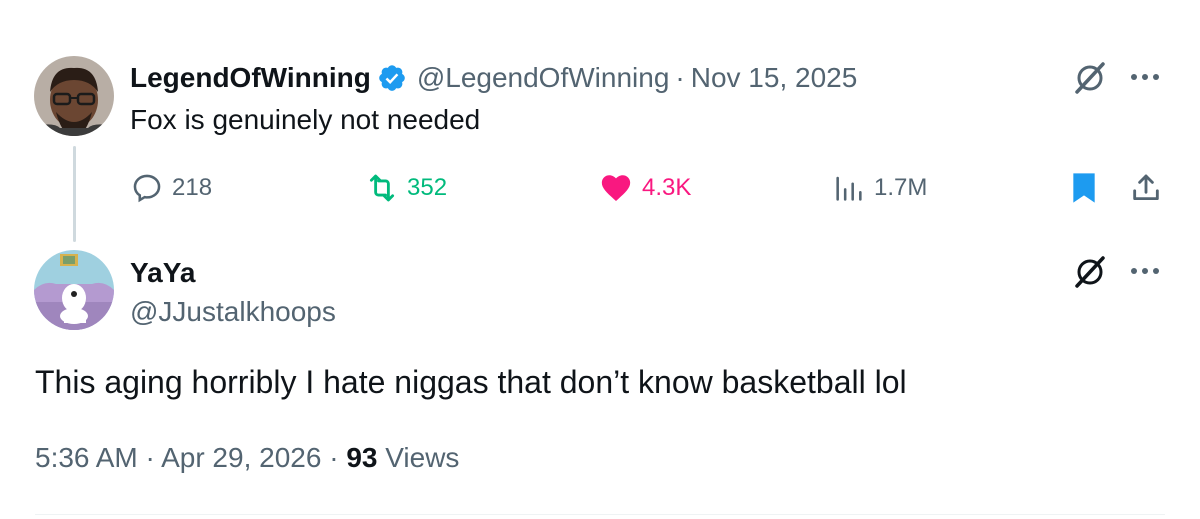 The height and width of the screenshot is (519, 1200). Describe the element at coordinates (392, 78) in the screenshot. I see `verified-badge-icon` at that location.